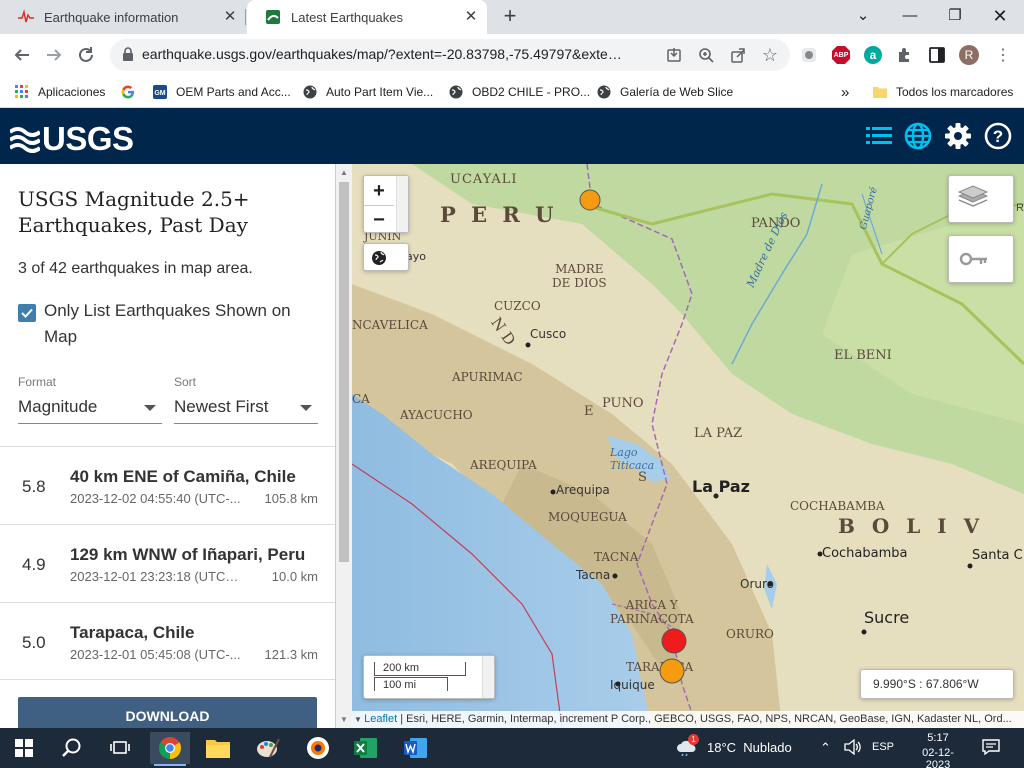  Describe the element at coordinates (72, 139) in the screenshot. I see `usgs-logo: USGS` at that location.